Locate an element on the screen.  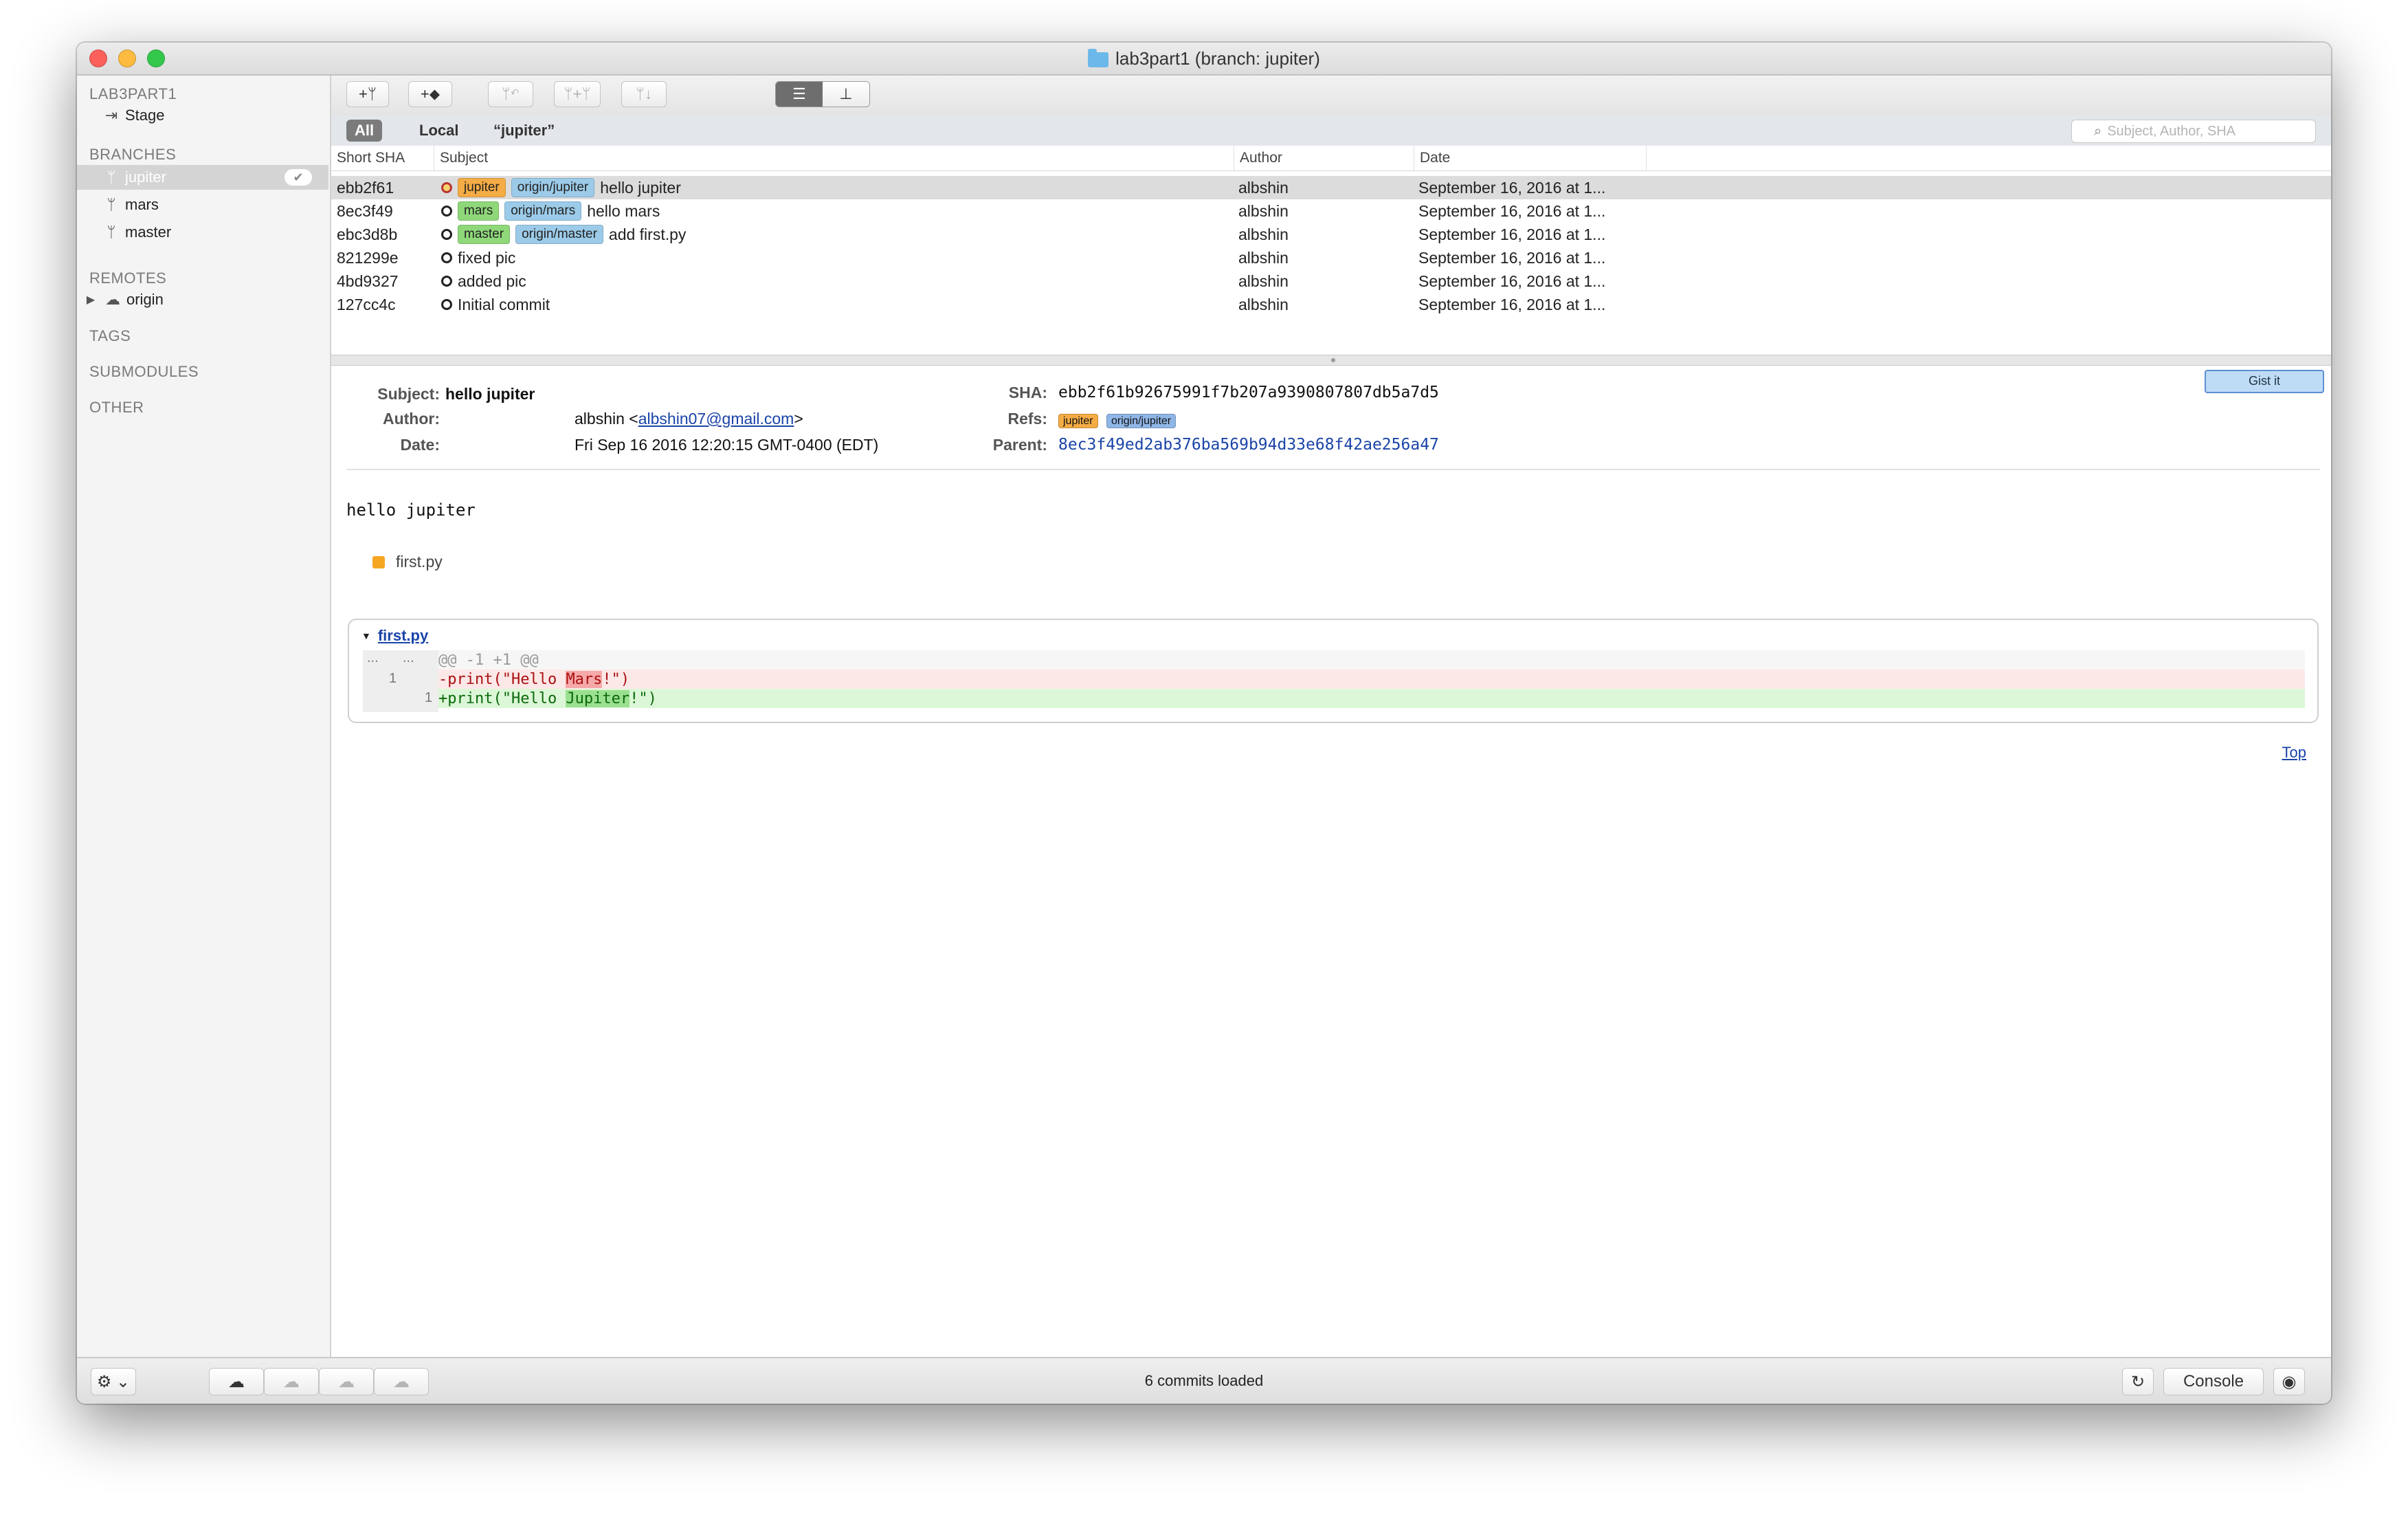
commit-subject: added pic is located at coordinates (492, 281).